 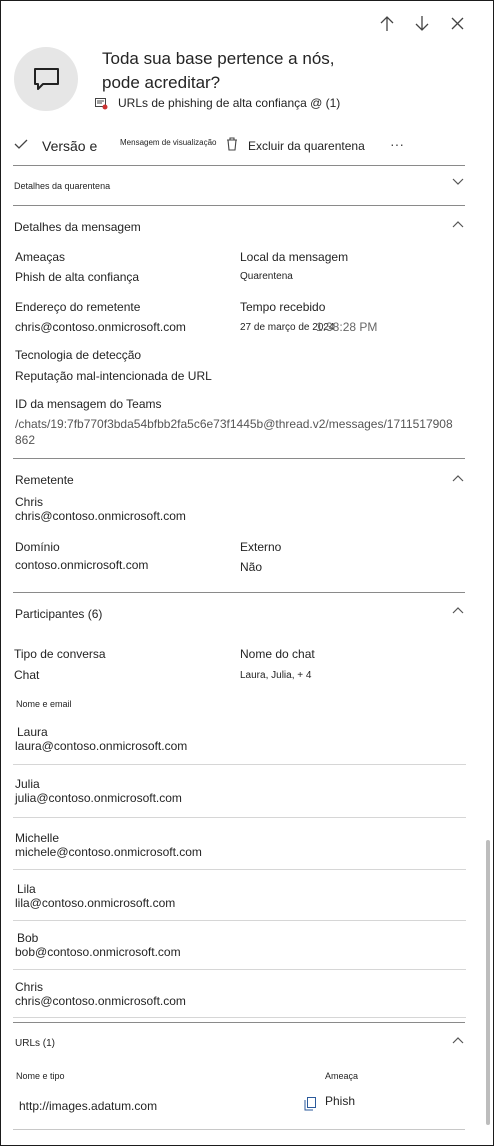 What do you see at coordinates (161, 82) in the screenshot?
I see `title-line-2: pode acreditar?` at bounding box center [161, 82].